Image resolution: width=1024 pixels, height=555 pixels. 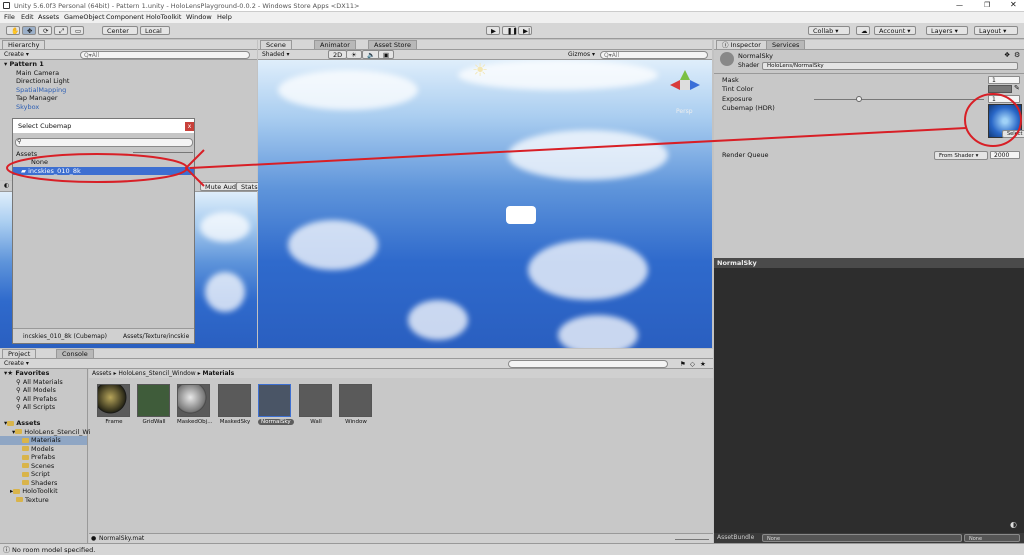 I want to click on annotation-circle-slot, so click(x=993, y=120).